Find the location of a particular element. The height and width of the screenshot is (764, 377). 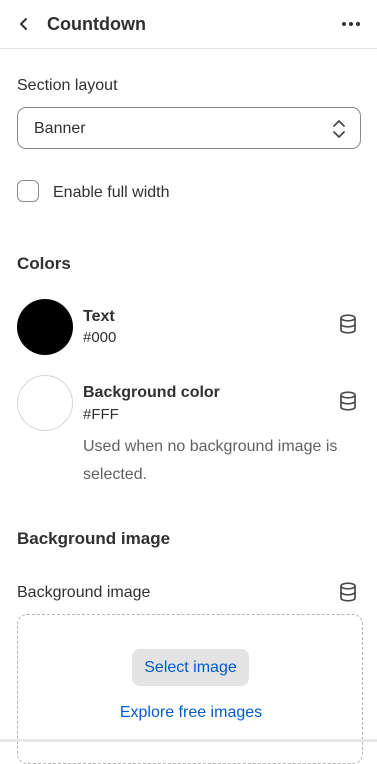

chevron-left-icon is located at coordinates (23, 24).